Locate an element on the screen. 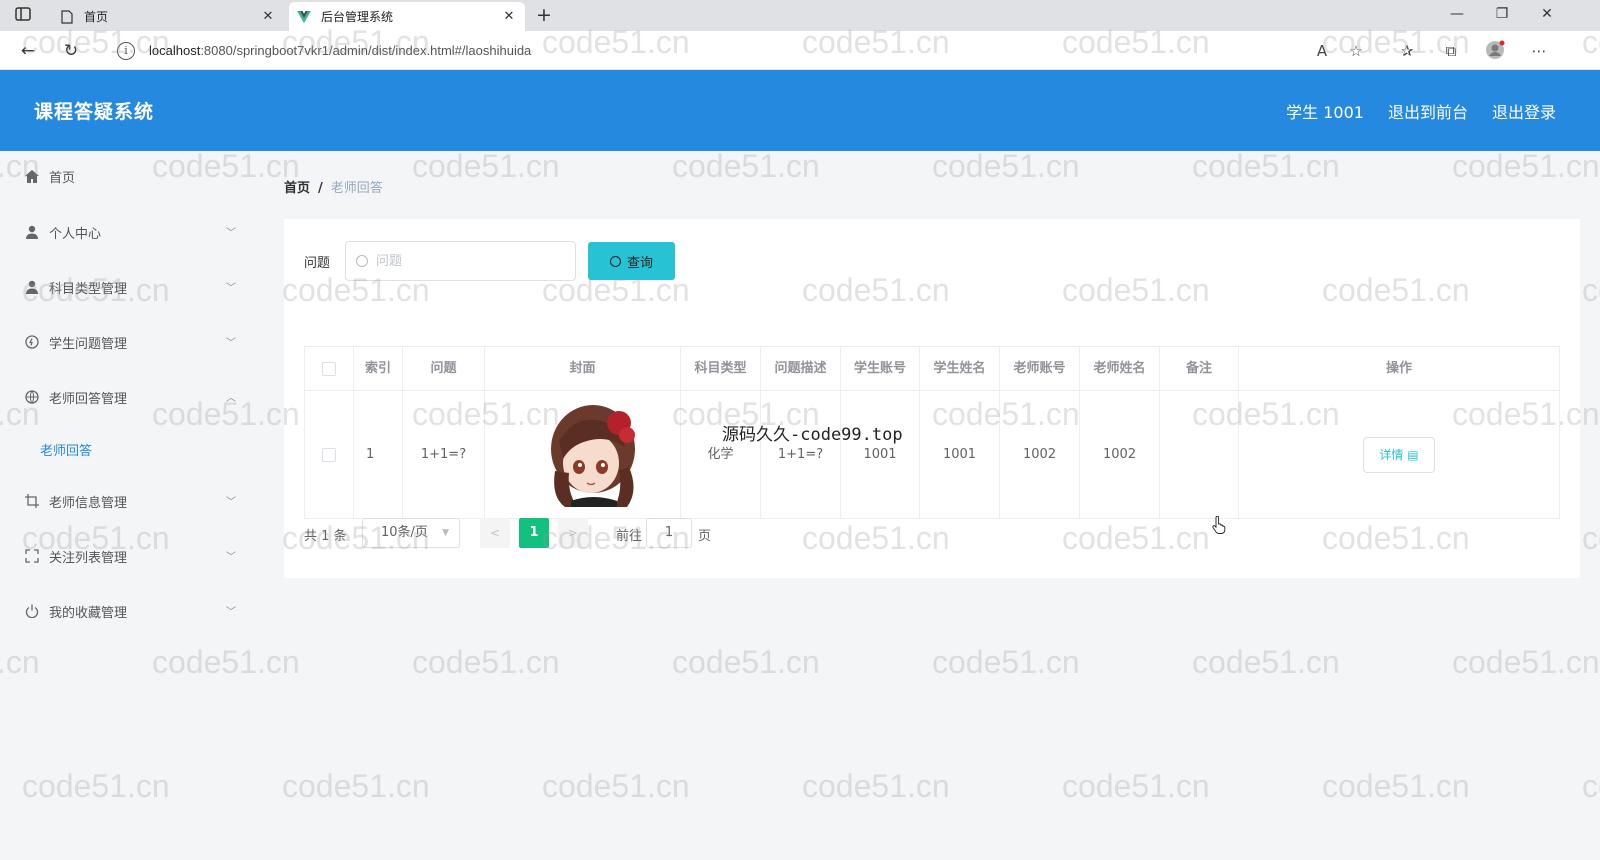 The width and height of the screenshot is (1600, 860). sidebar-subitem-teacher-answer: 老师回答 is located at coordinates (66, 449).